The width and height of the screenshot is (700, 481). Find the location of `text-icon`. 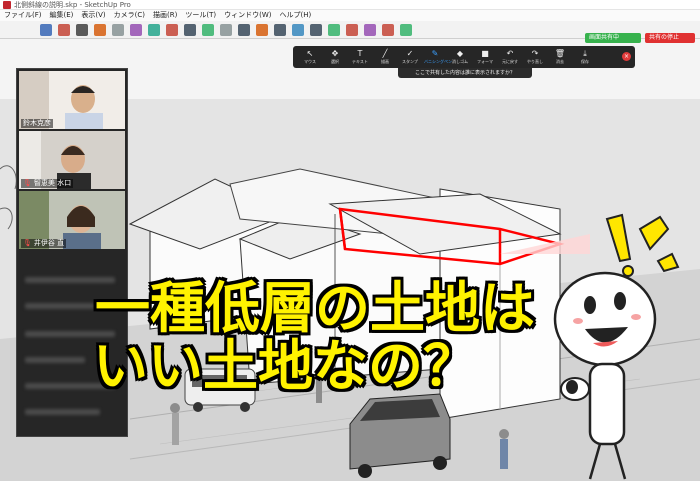

text-icon is located at coordinates (244, 30).